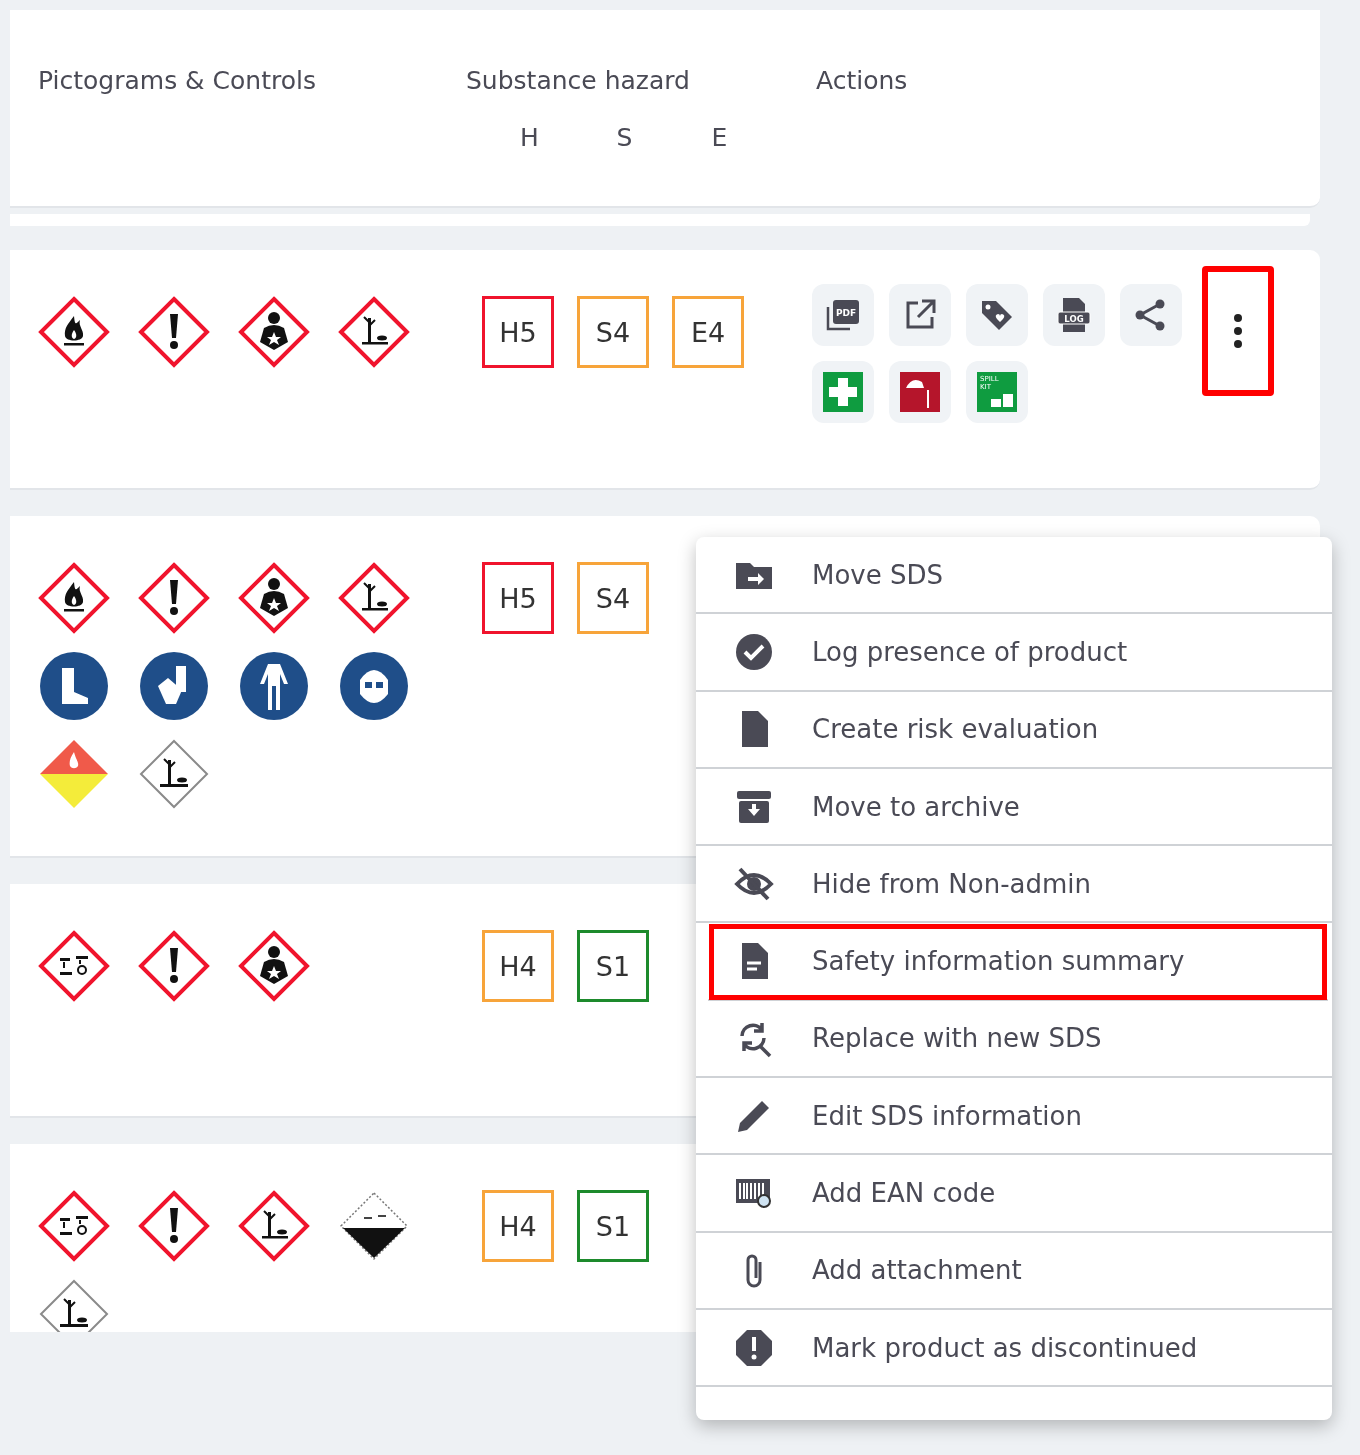 The width and height of the screenshot is (1360, 1455). I want to click on fire-blanket-icon, so click(920, 392).